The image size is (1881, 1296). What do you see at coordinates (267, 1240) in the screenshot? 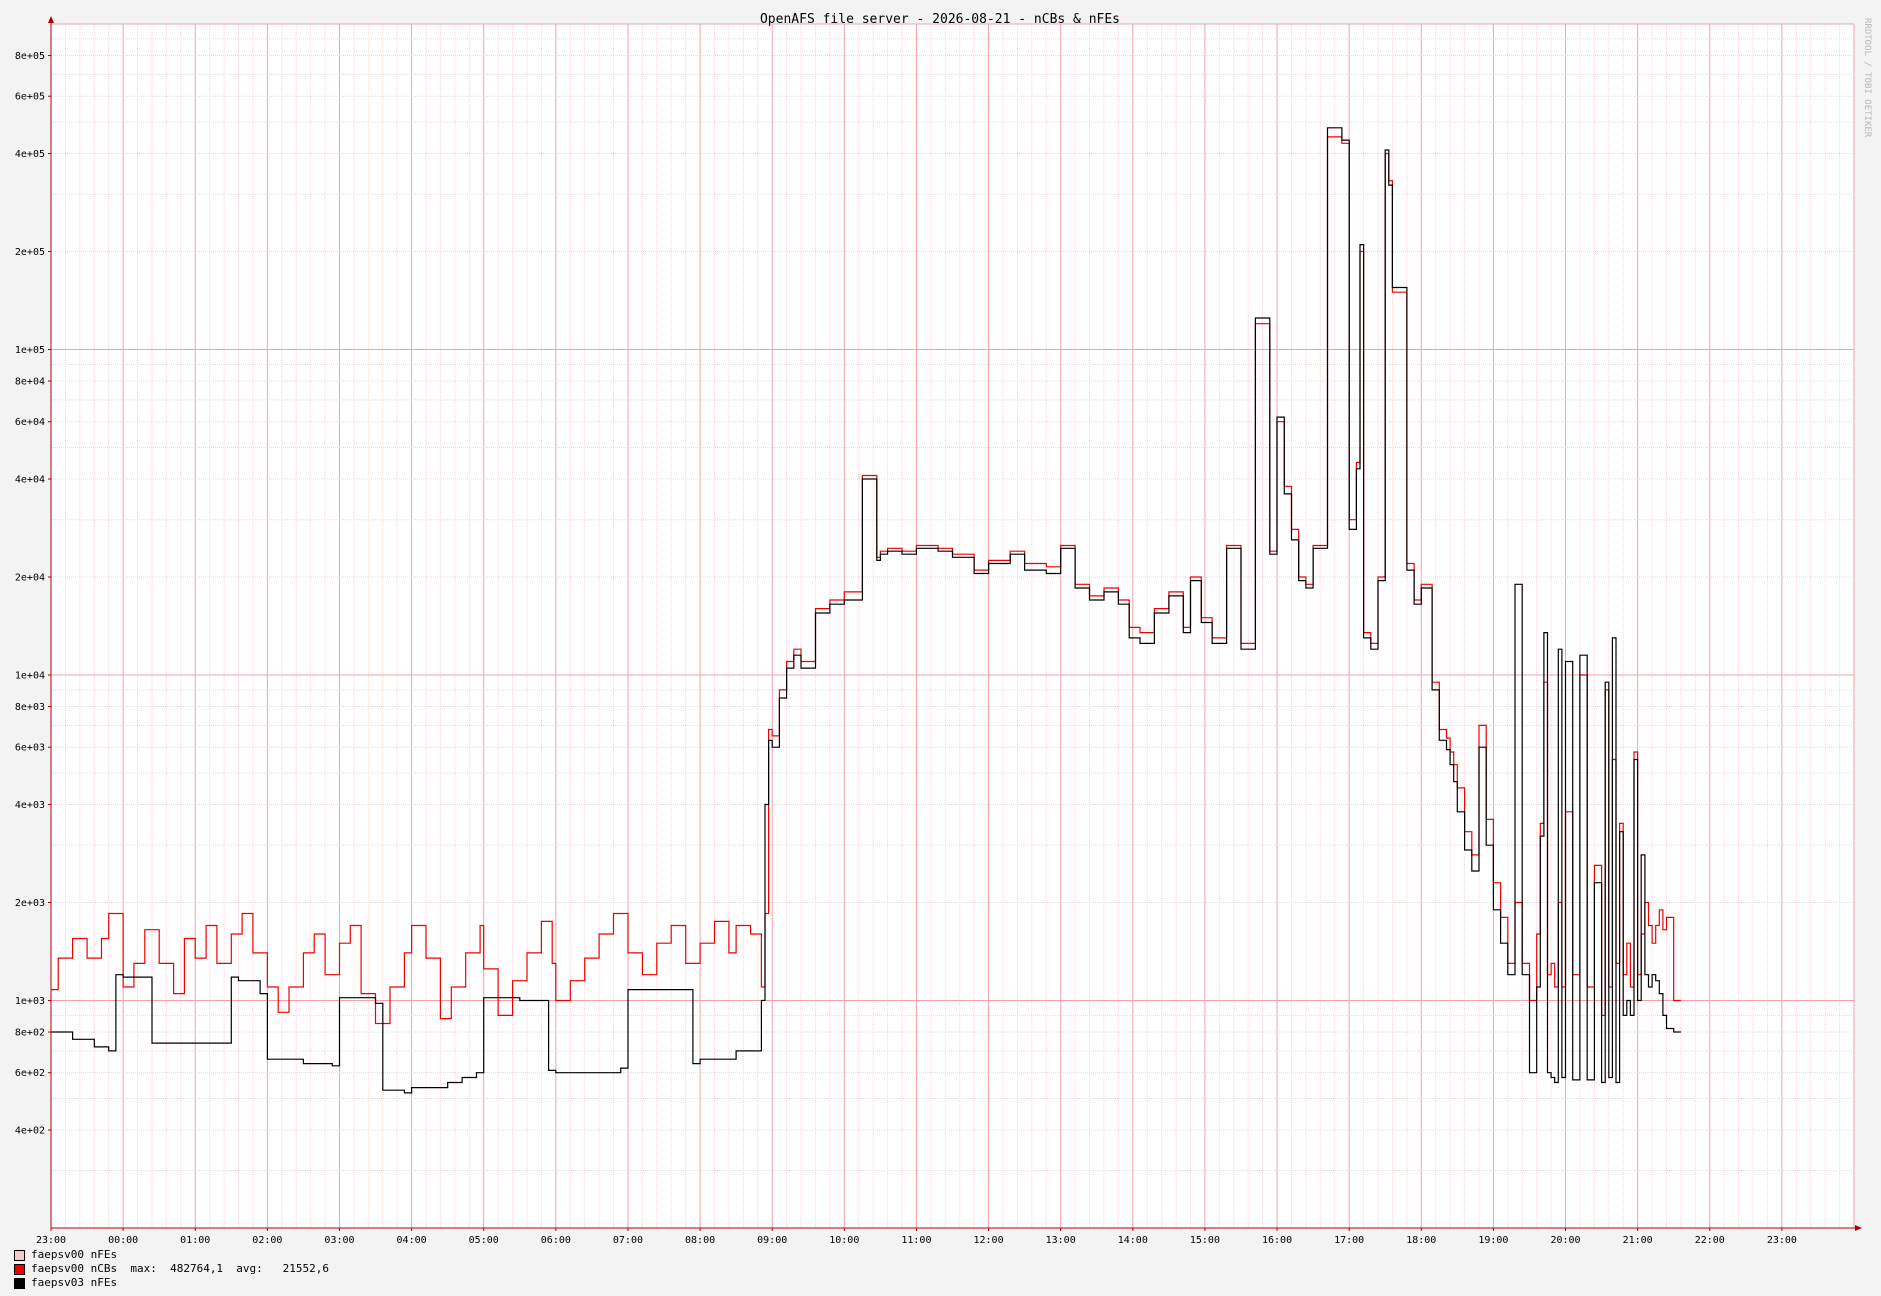
I see `x-tick-label: 02:00` at bounding box center [267, 1240].